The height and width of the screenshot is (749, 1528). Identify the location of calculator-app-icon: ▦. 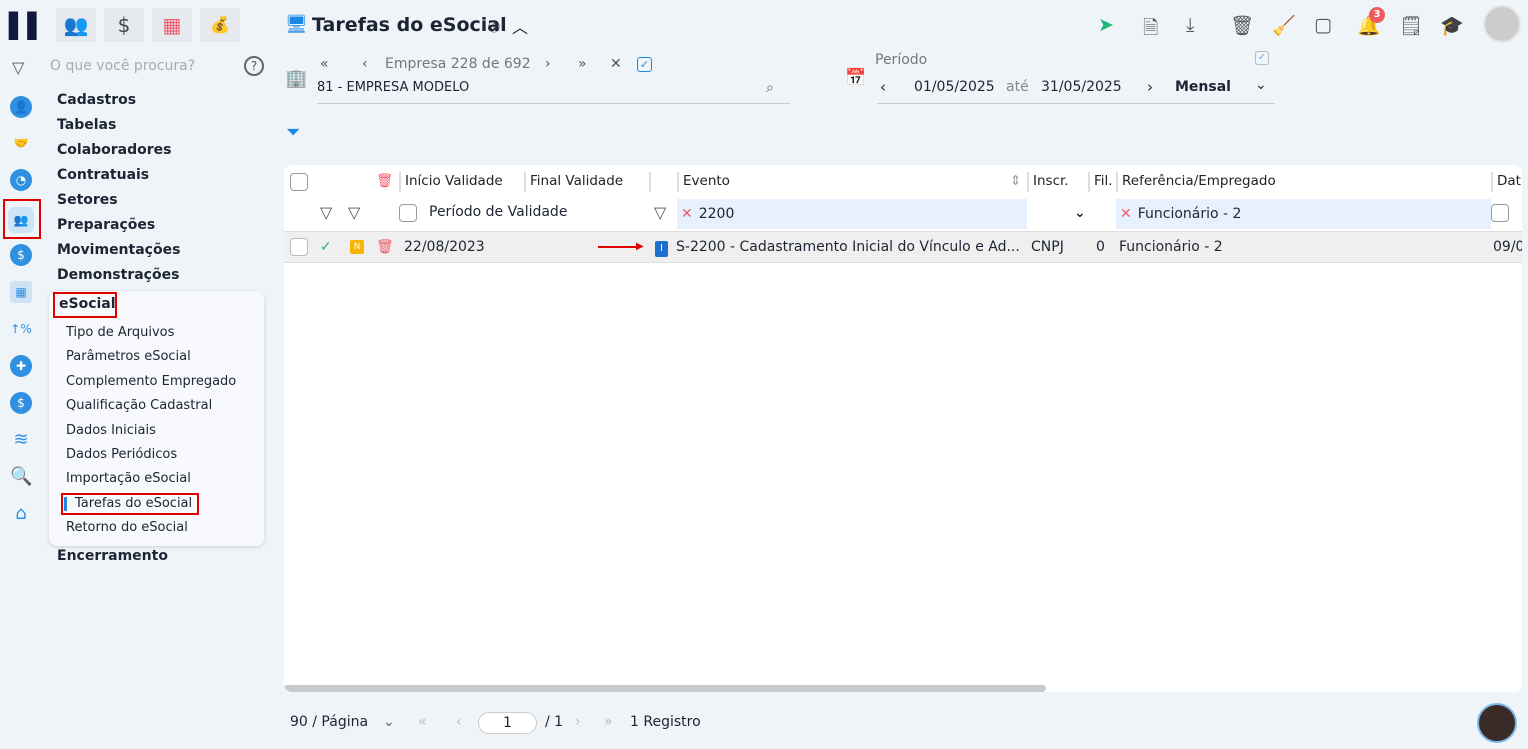
(172, 25).